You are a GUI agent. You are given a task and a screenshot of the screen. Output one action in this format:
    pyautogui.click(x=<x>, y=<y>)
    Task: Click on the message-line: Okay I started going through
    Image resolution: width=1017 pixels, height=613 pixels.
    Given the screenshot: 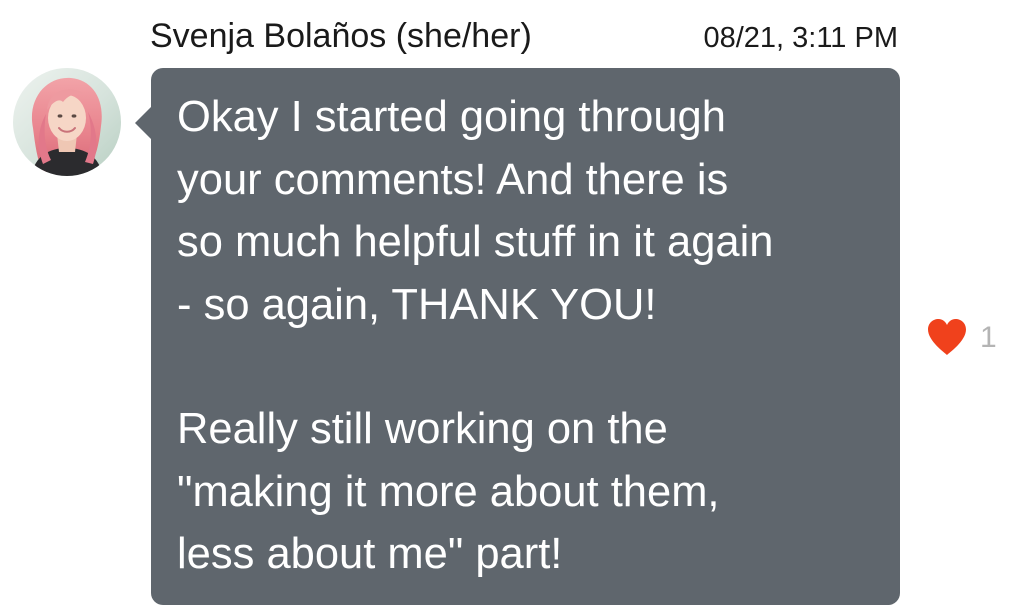 What is the action you would take?
    pyautogui.click(x=451, y=117)
    